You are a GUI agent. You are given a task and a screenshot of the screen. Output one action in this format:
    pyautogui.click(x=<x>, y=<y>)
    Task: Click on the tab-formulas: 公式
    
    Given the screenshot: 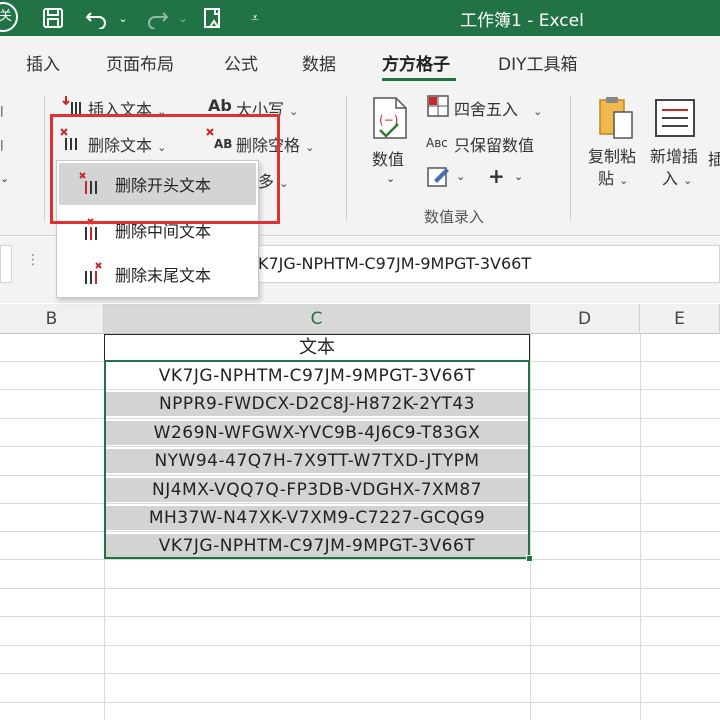 What is the action you would take?
    pyautogui.click(x=241, y=62)
    